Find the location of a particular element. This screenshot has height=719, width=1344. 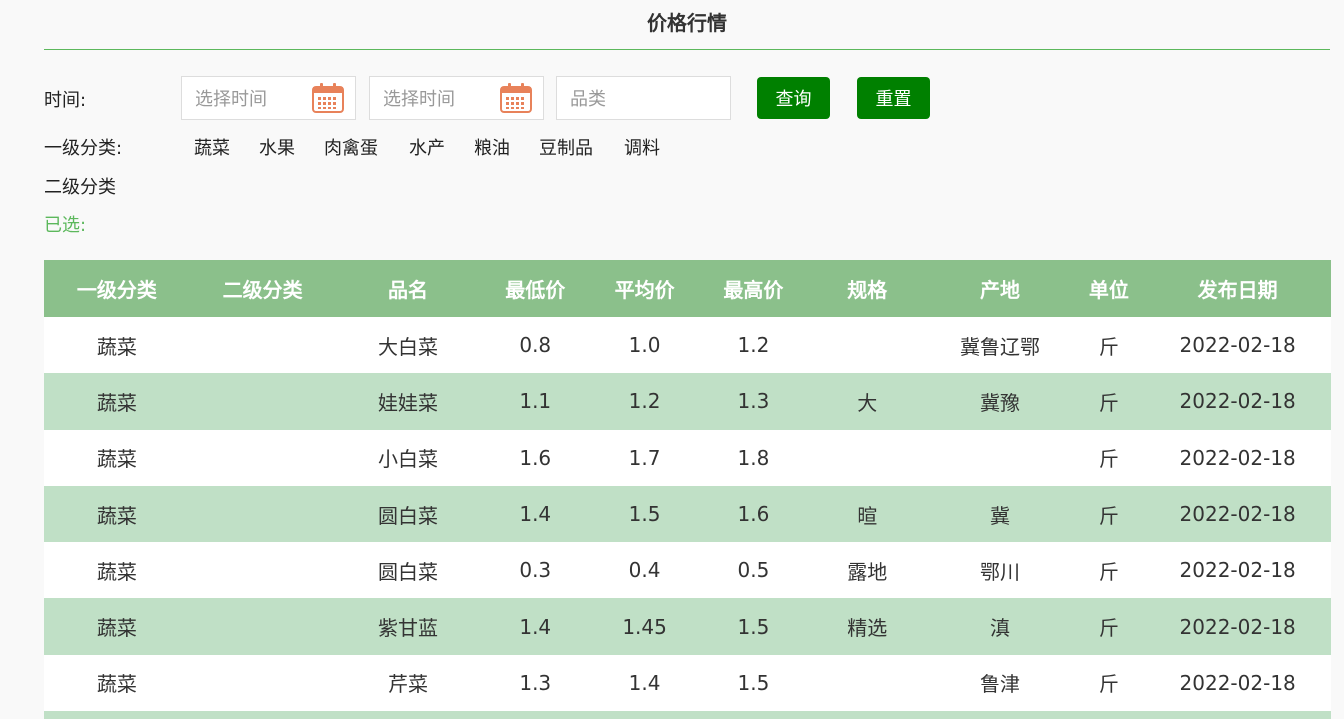

end-date-placeholder: 选择时间 is located at coordinates (419, 99).